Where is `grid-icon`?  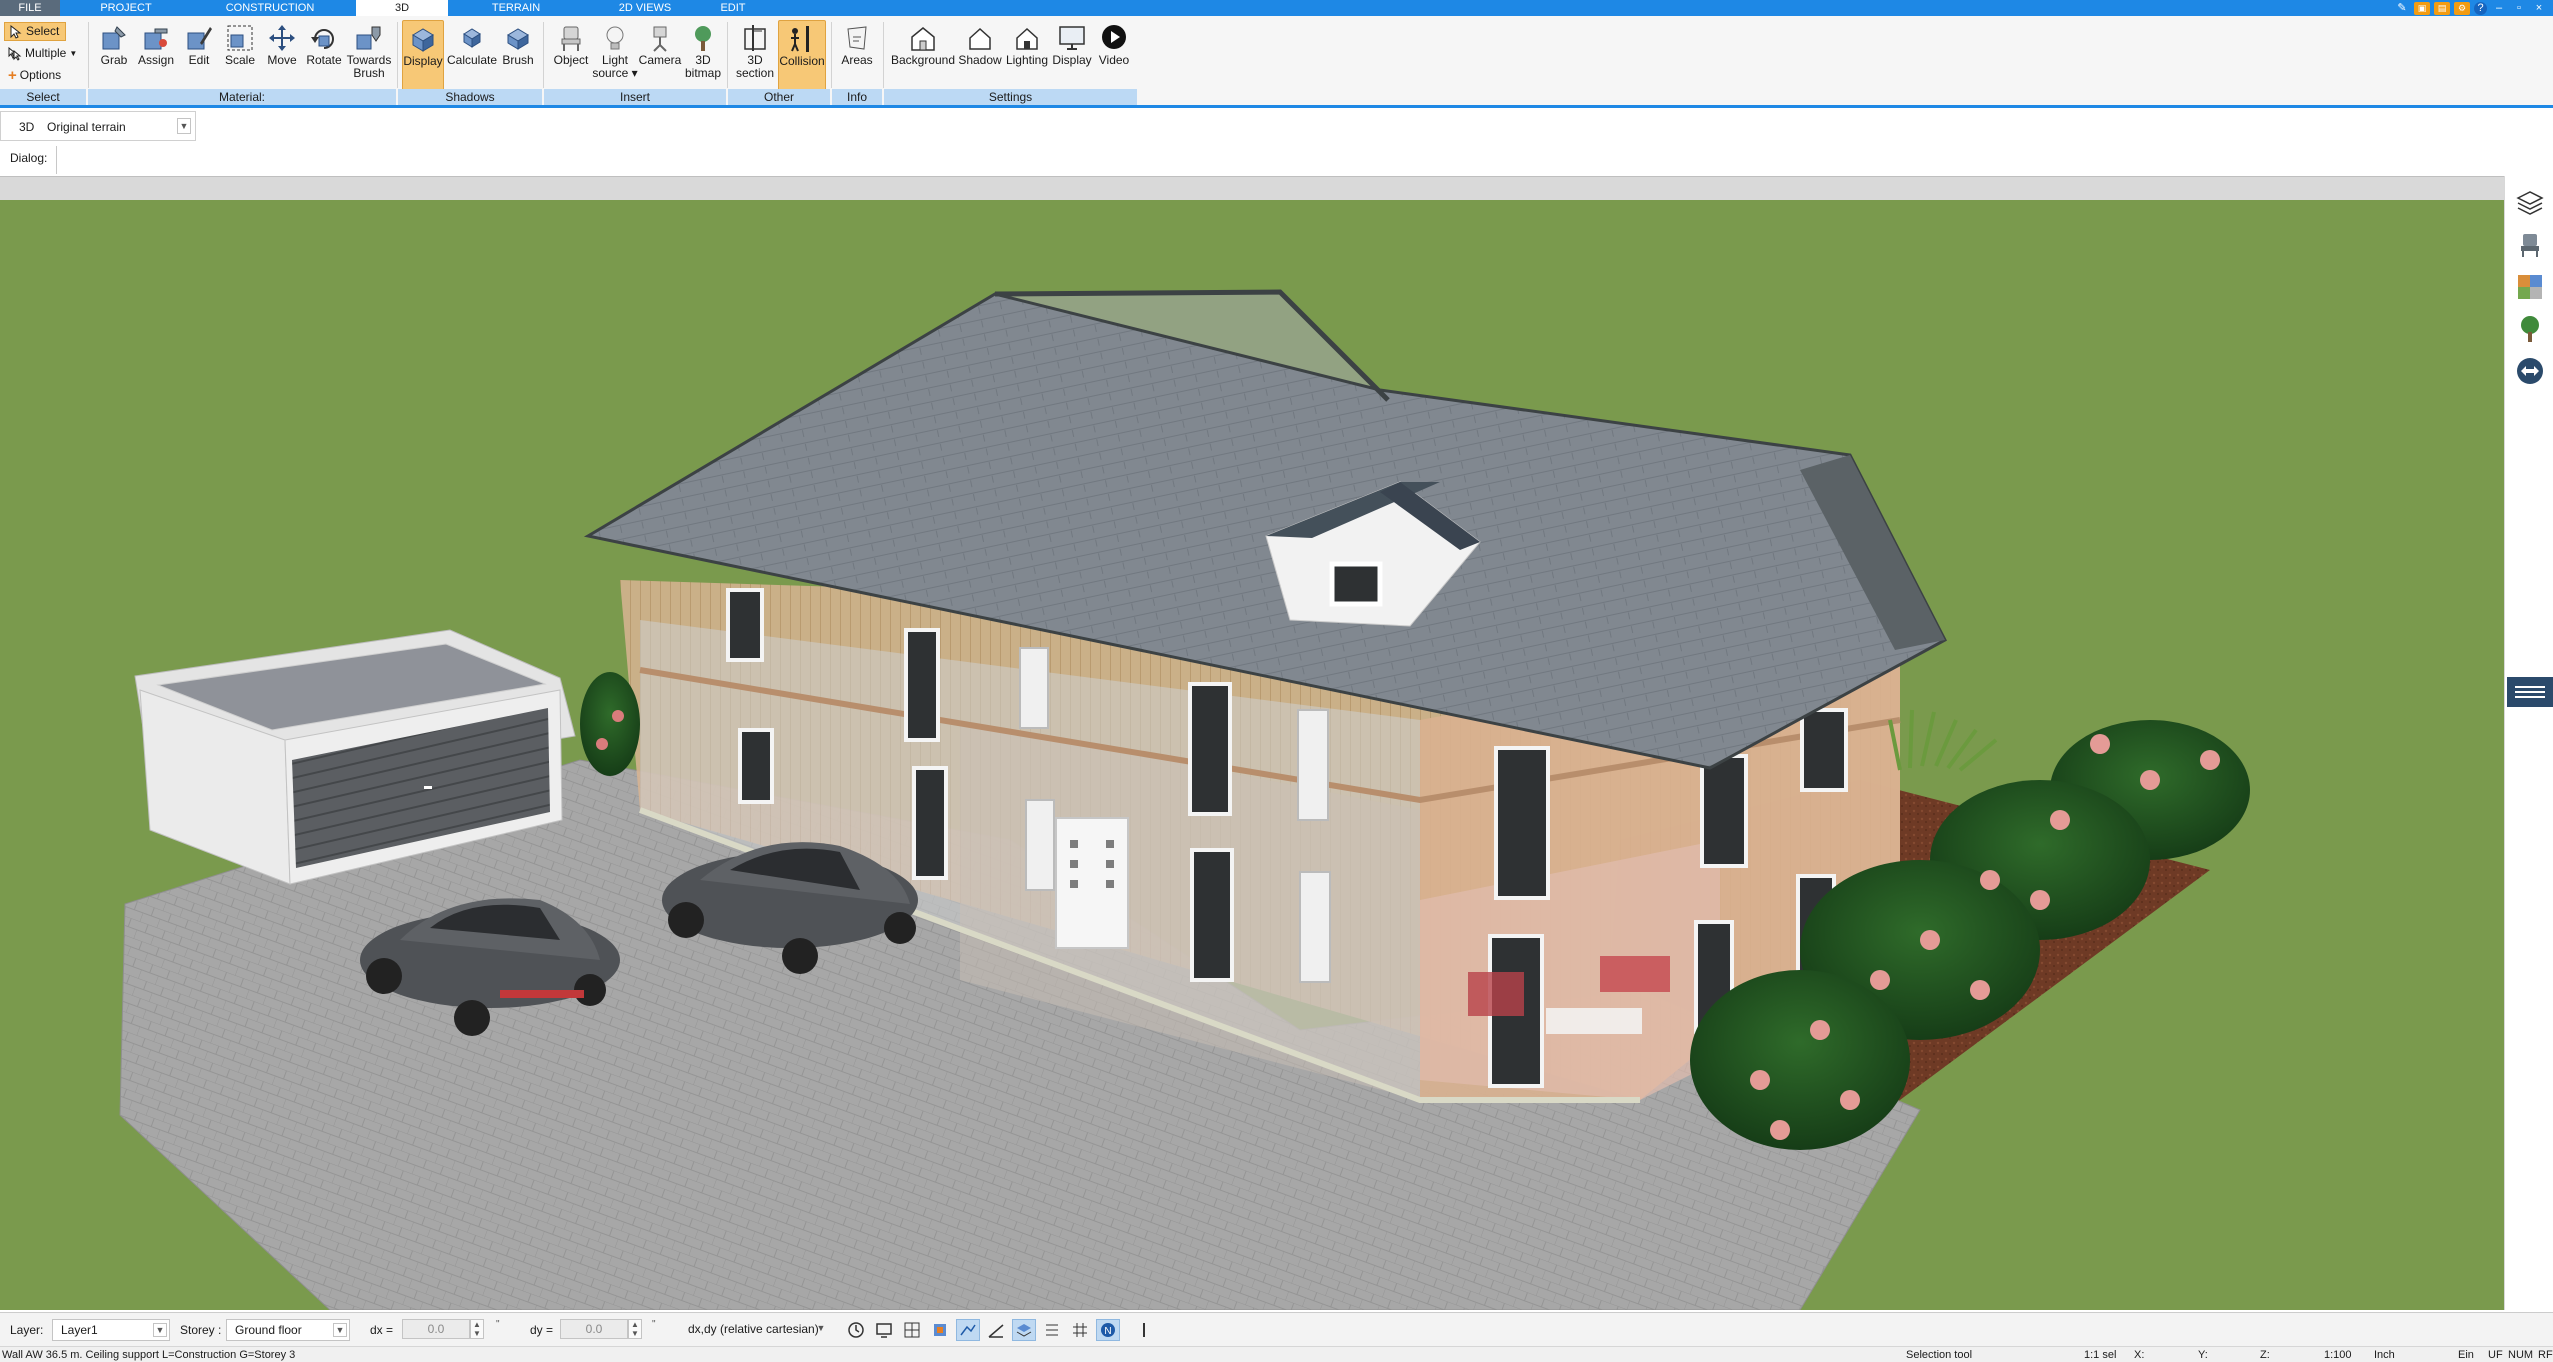
grid-icon is located at coordinates (1080, 1330).